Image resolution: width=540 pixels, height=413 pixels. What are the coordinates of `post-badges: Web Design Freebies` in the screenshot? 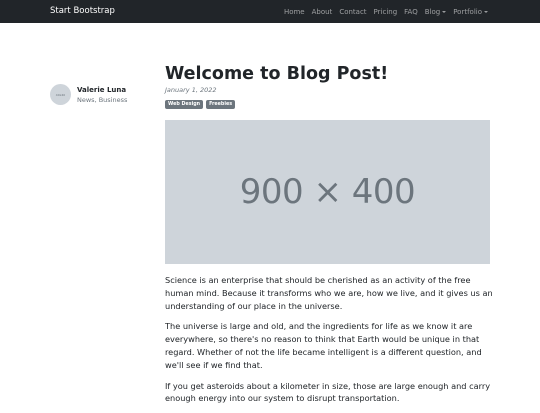 It's located at (201, 104).